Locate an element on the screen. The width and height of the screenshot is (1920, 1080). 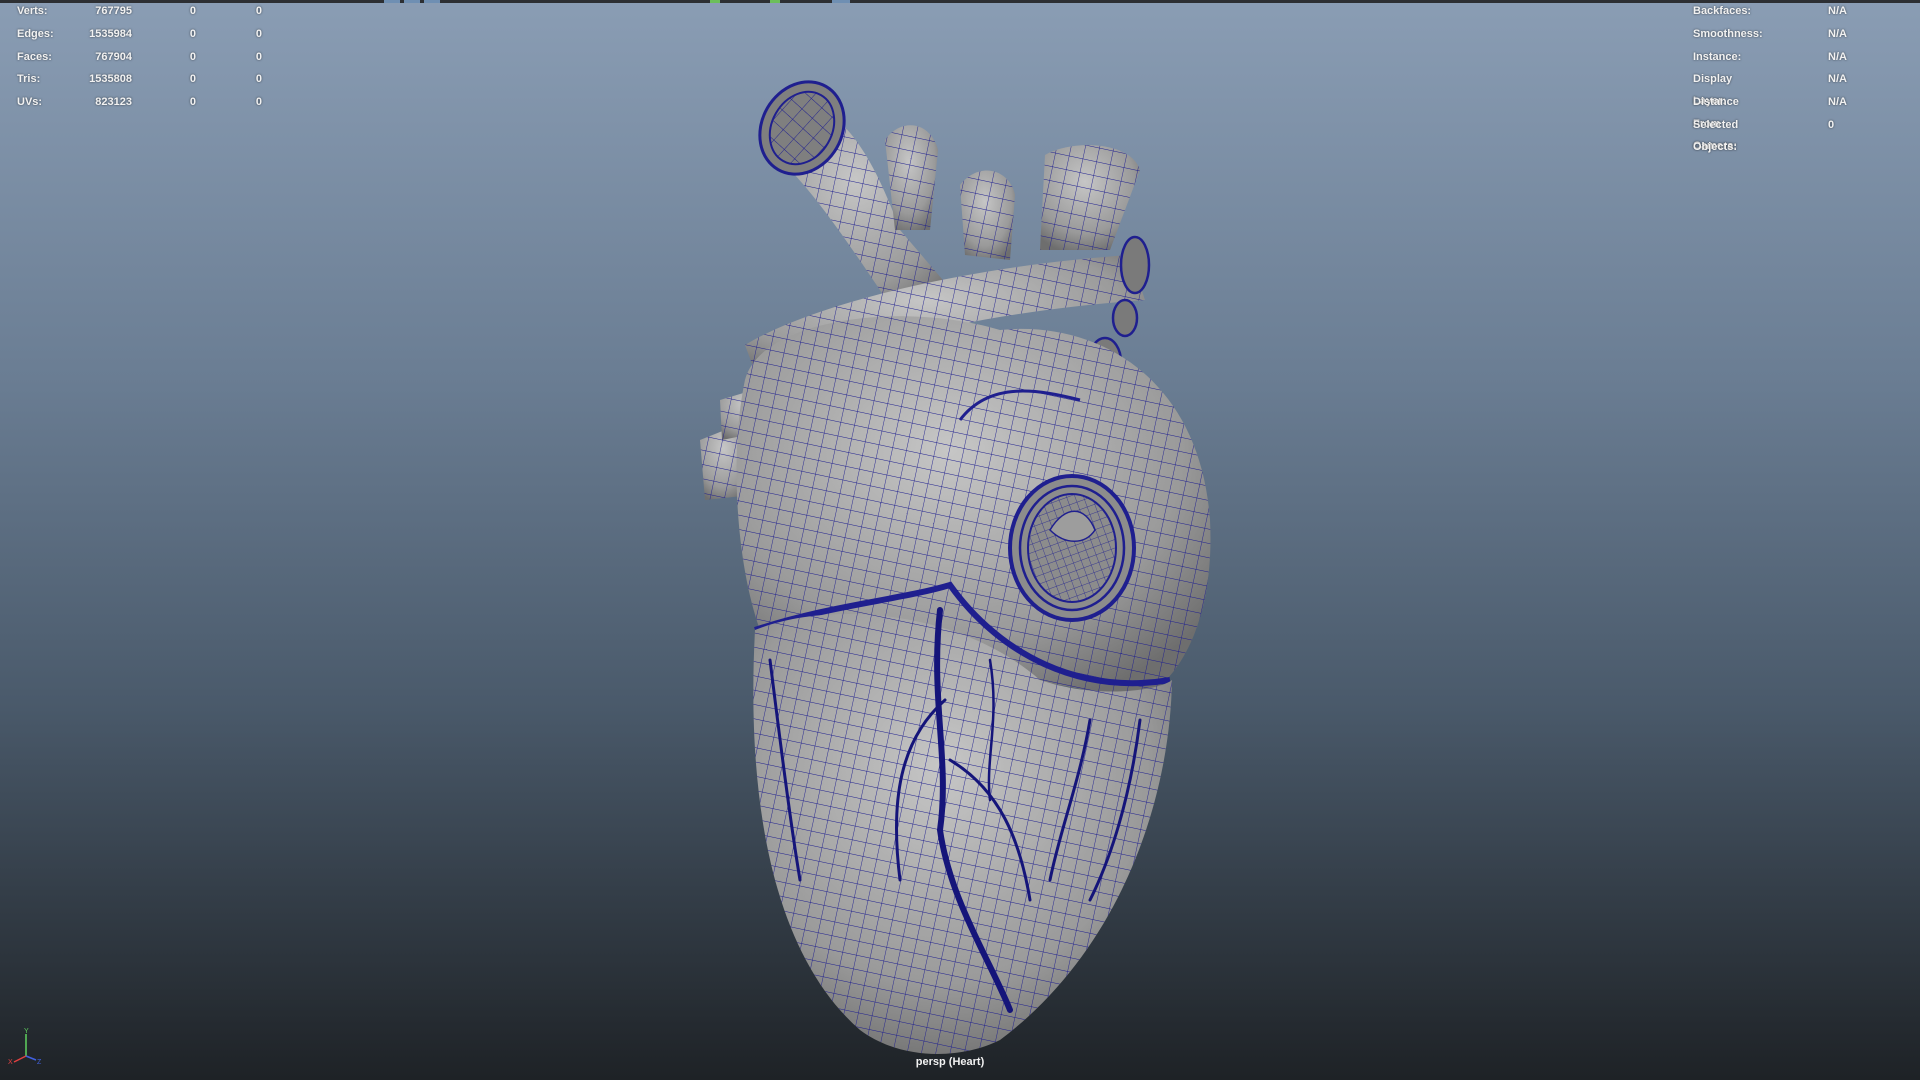
axis-x-label: X is located at coordinates (10, 1062).